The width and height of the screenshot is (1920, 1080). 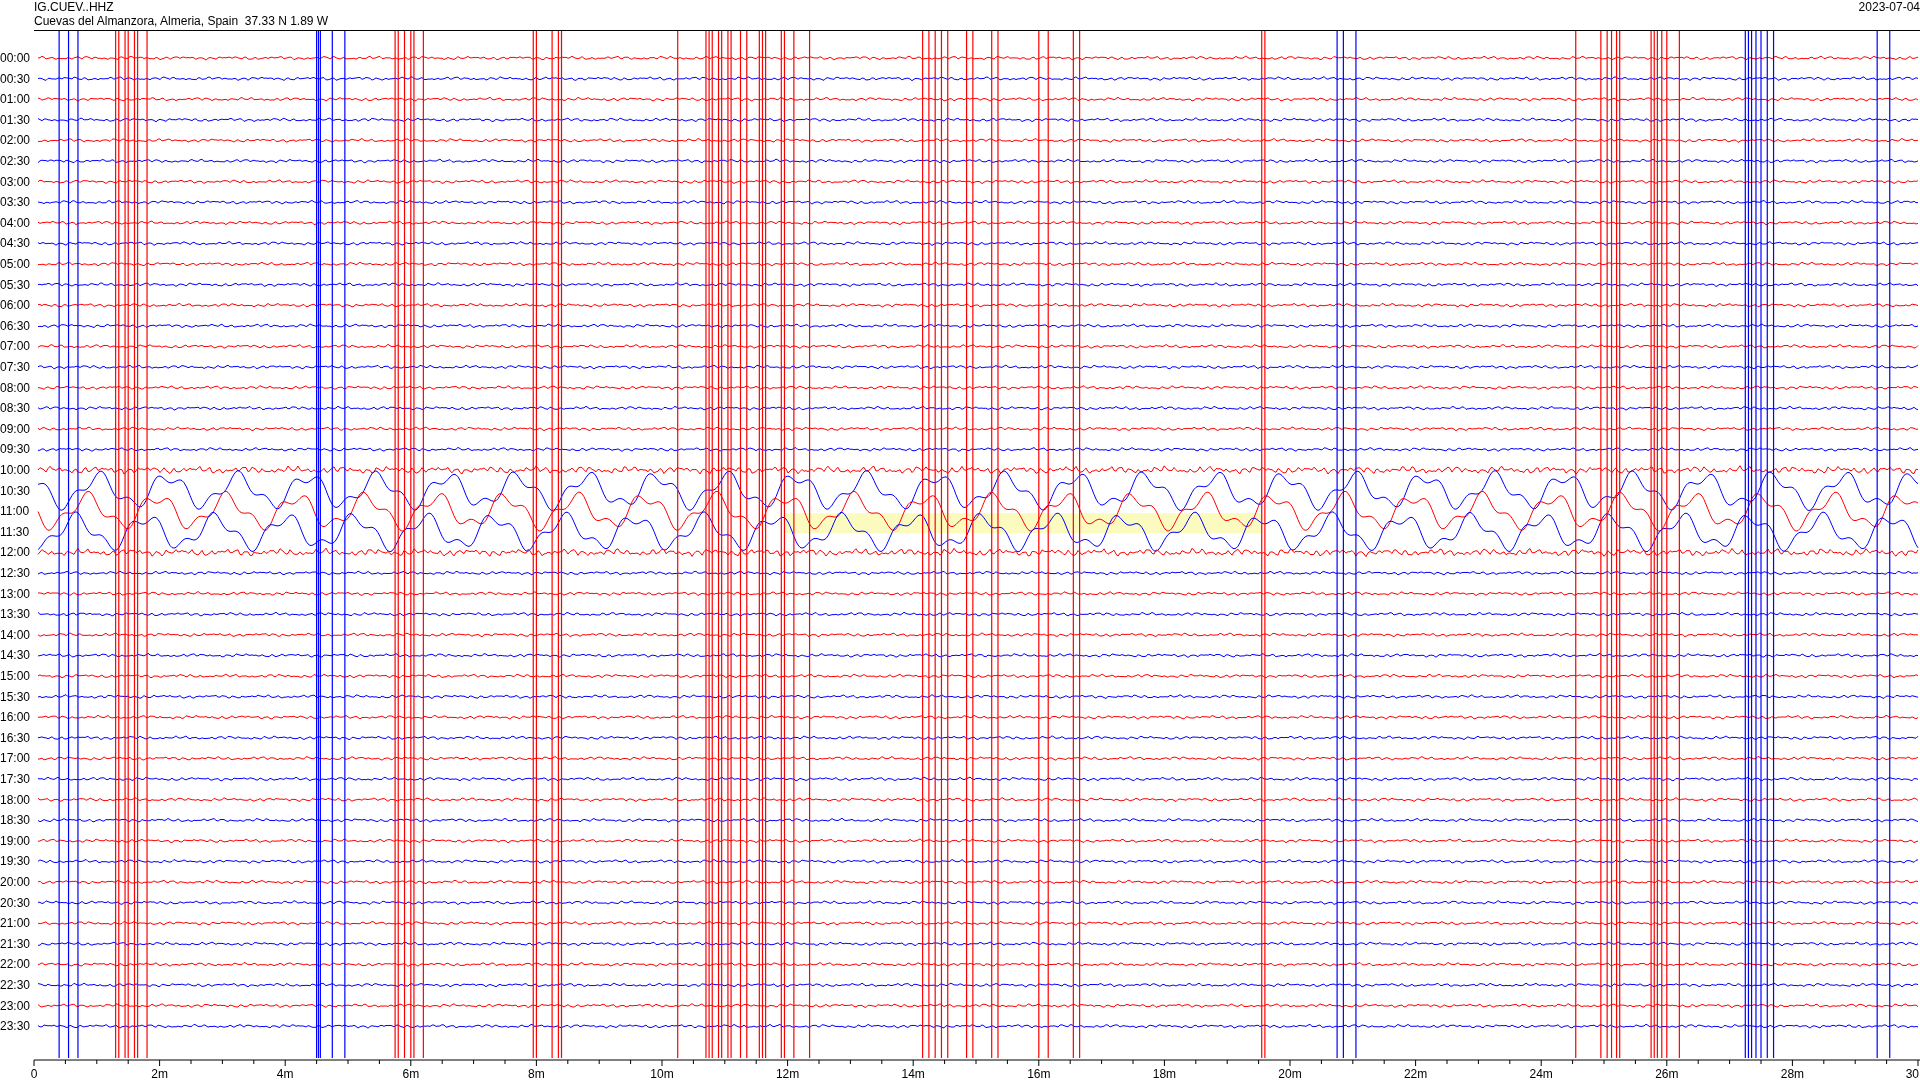 What do you see at coordinates (1415, 1073) in the screenshot?
I see `axis-label: 22m` at bounding box center [1415, 1073].